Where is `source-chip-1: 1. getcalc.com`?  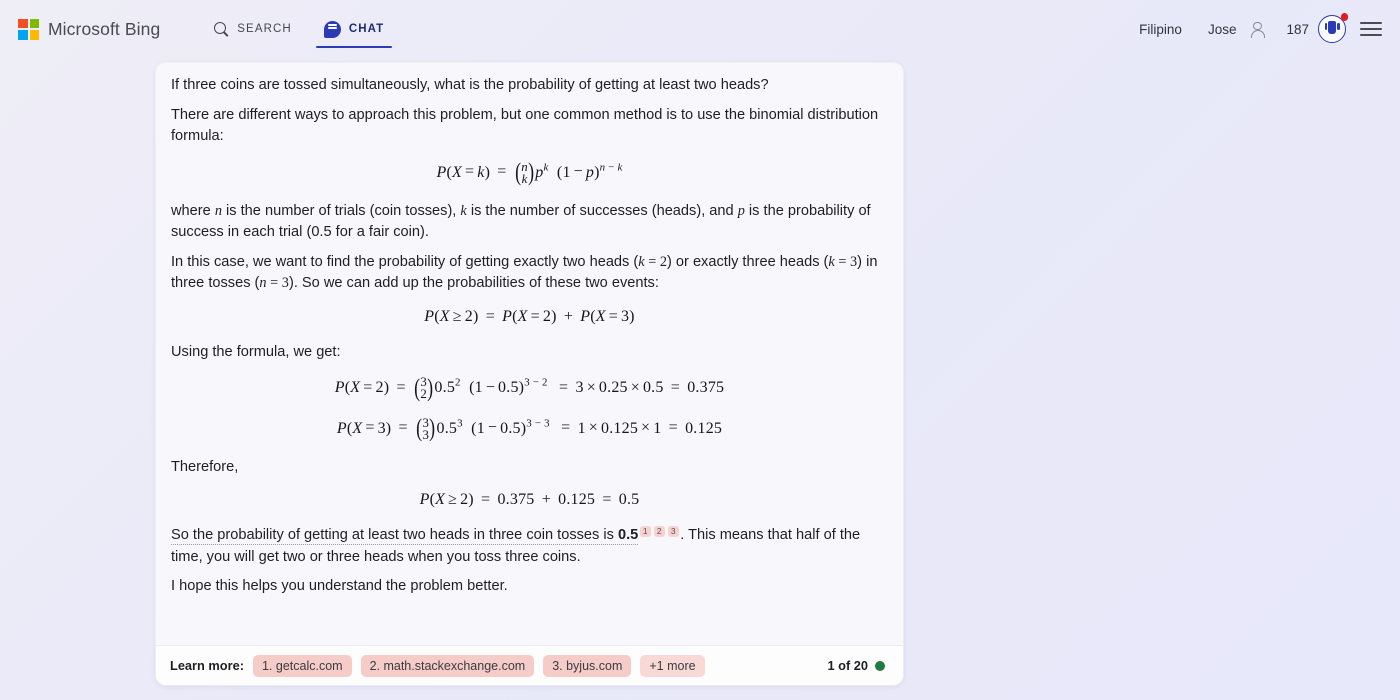 source-chip-1: 1. getcalc.com is located at coordinates (302, 665).